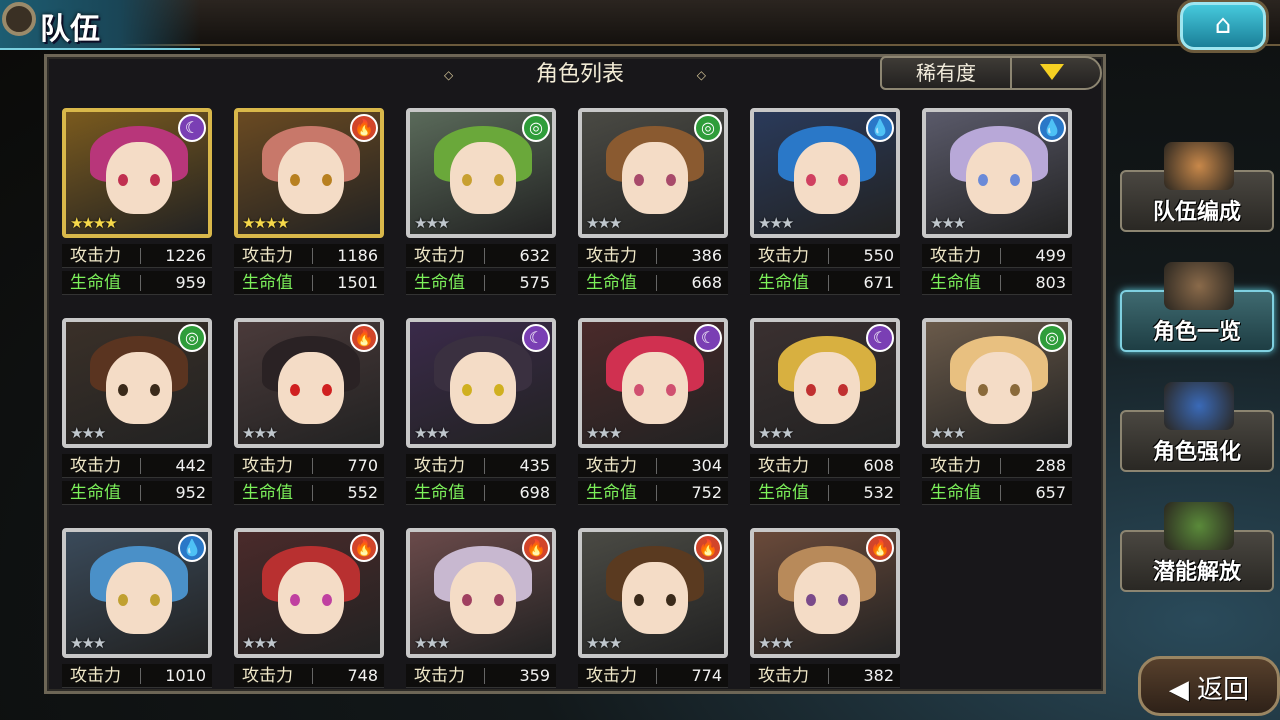  What do you see at coordinates (137, 173) in the screenshot?
I see `character-portrait: ☾ ★★★★` at bounding box center [137, 173].